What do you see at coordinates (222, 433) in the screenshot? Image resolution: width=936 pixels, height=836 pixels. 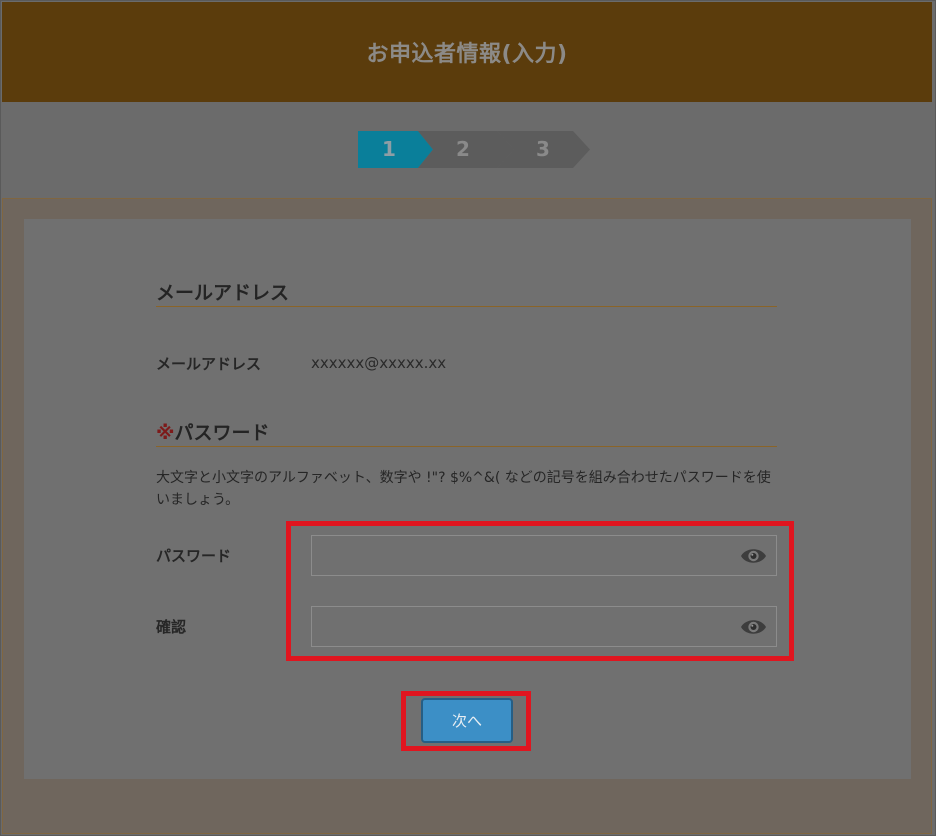 I see `password-section-title-text: パスワード` at bounding box center [222, 433].